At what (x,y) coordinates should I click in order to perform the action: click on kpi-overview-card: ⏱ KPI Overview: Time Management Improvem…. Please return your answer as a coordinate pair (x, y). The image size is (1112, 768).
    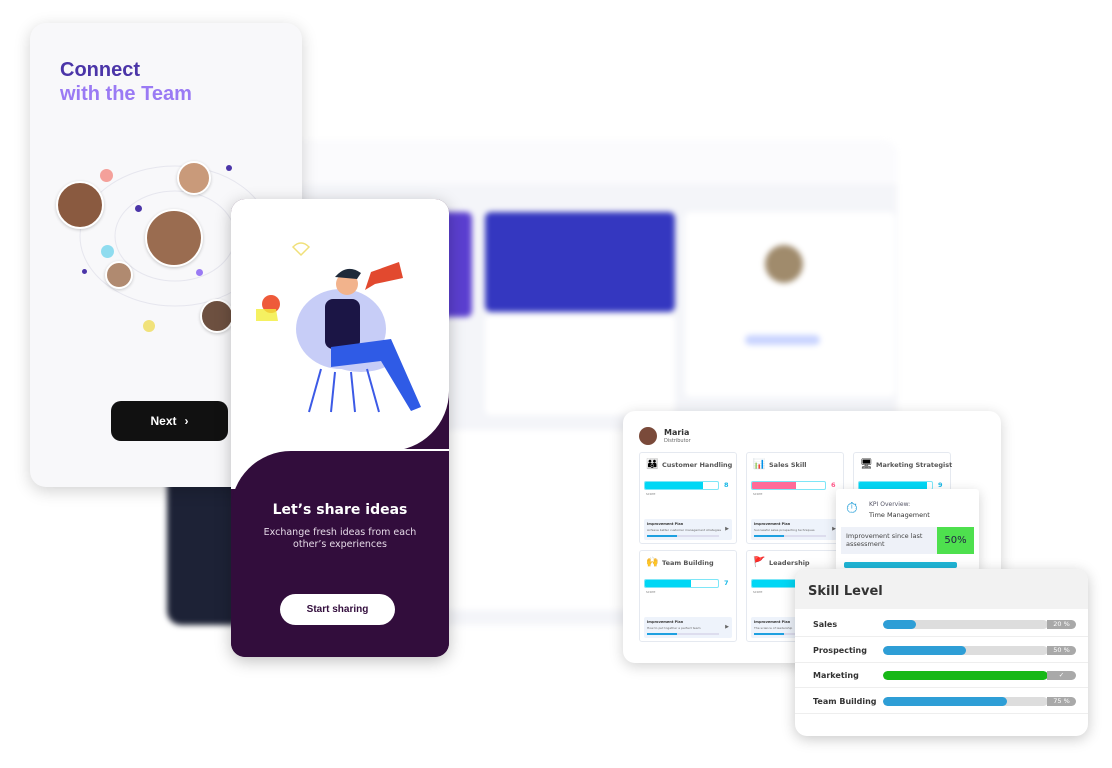
    Looking at the image, I should click on (907, 530).